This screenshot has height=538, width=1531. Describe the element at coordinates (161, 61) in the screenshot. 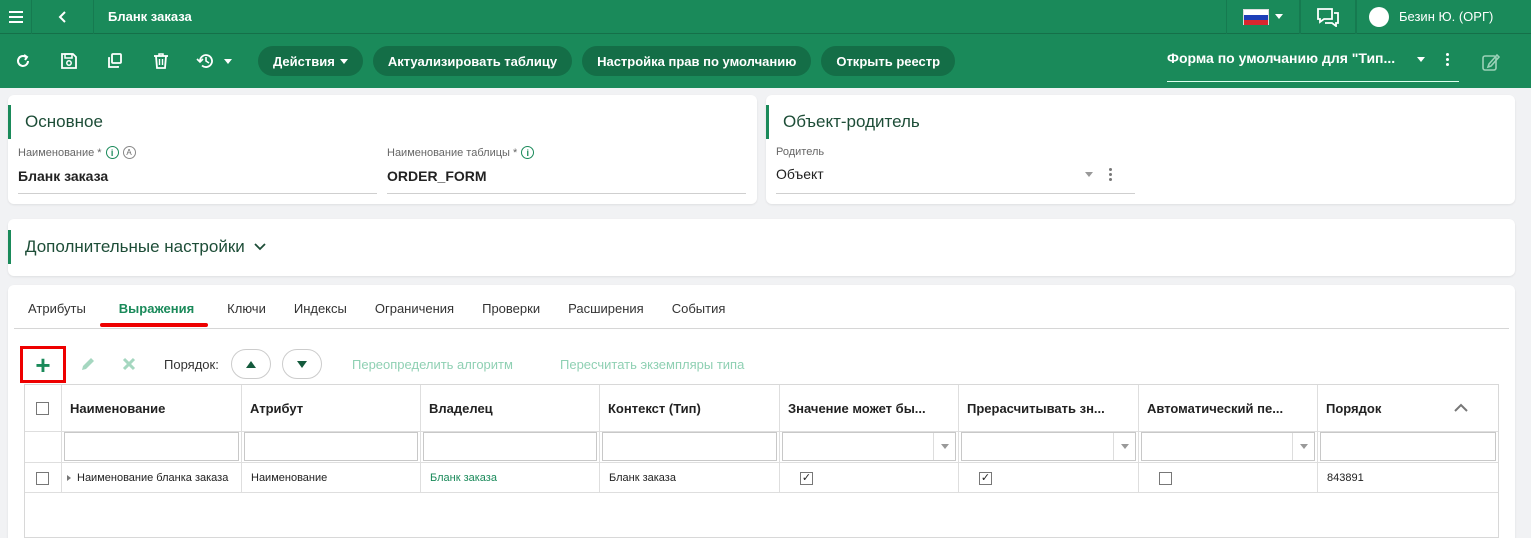

I see `delete-button` at that location.